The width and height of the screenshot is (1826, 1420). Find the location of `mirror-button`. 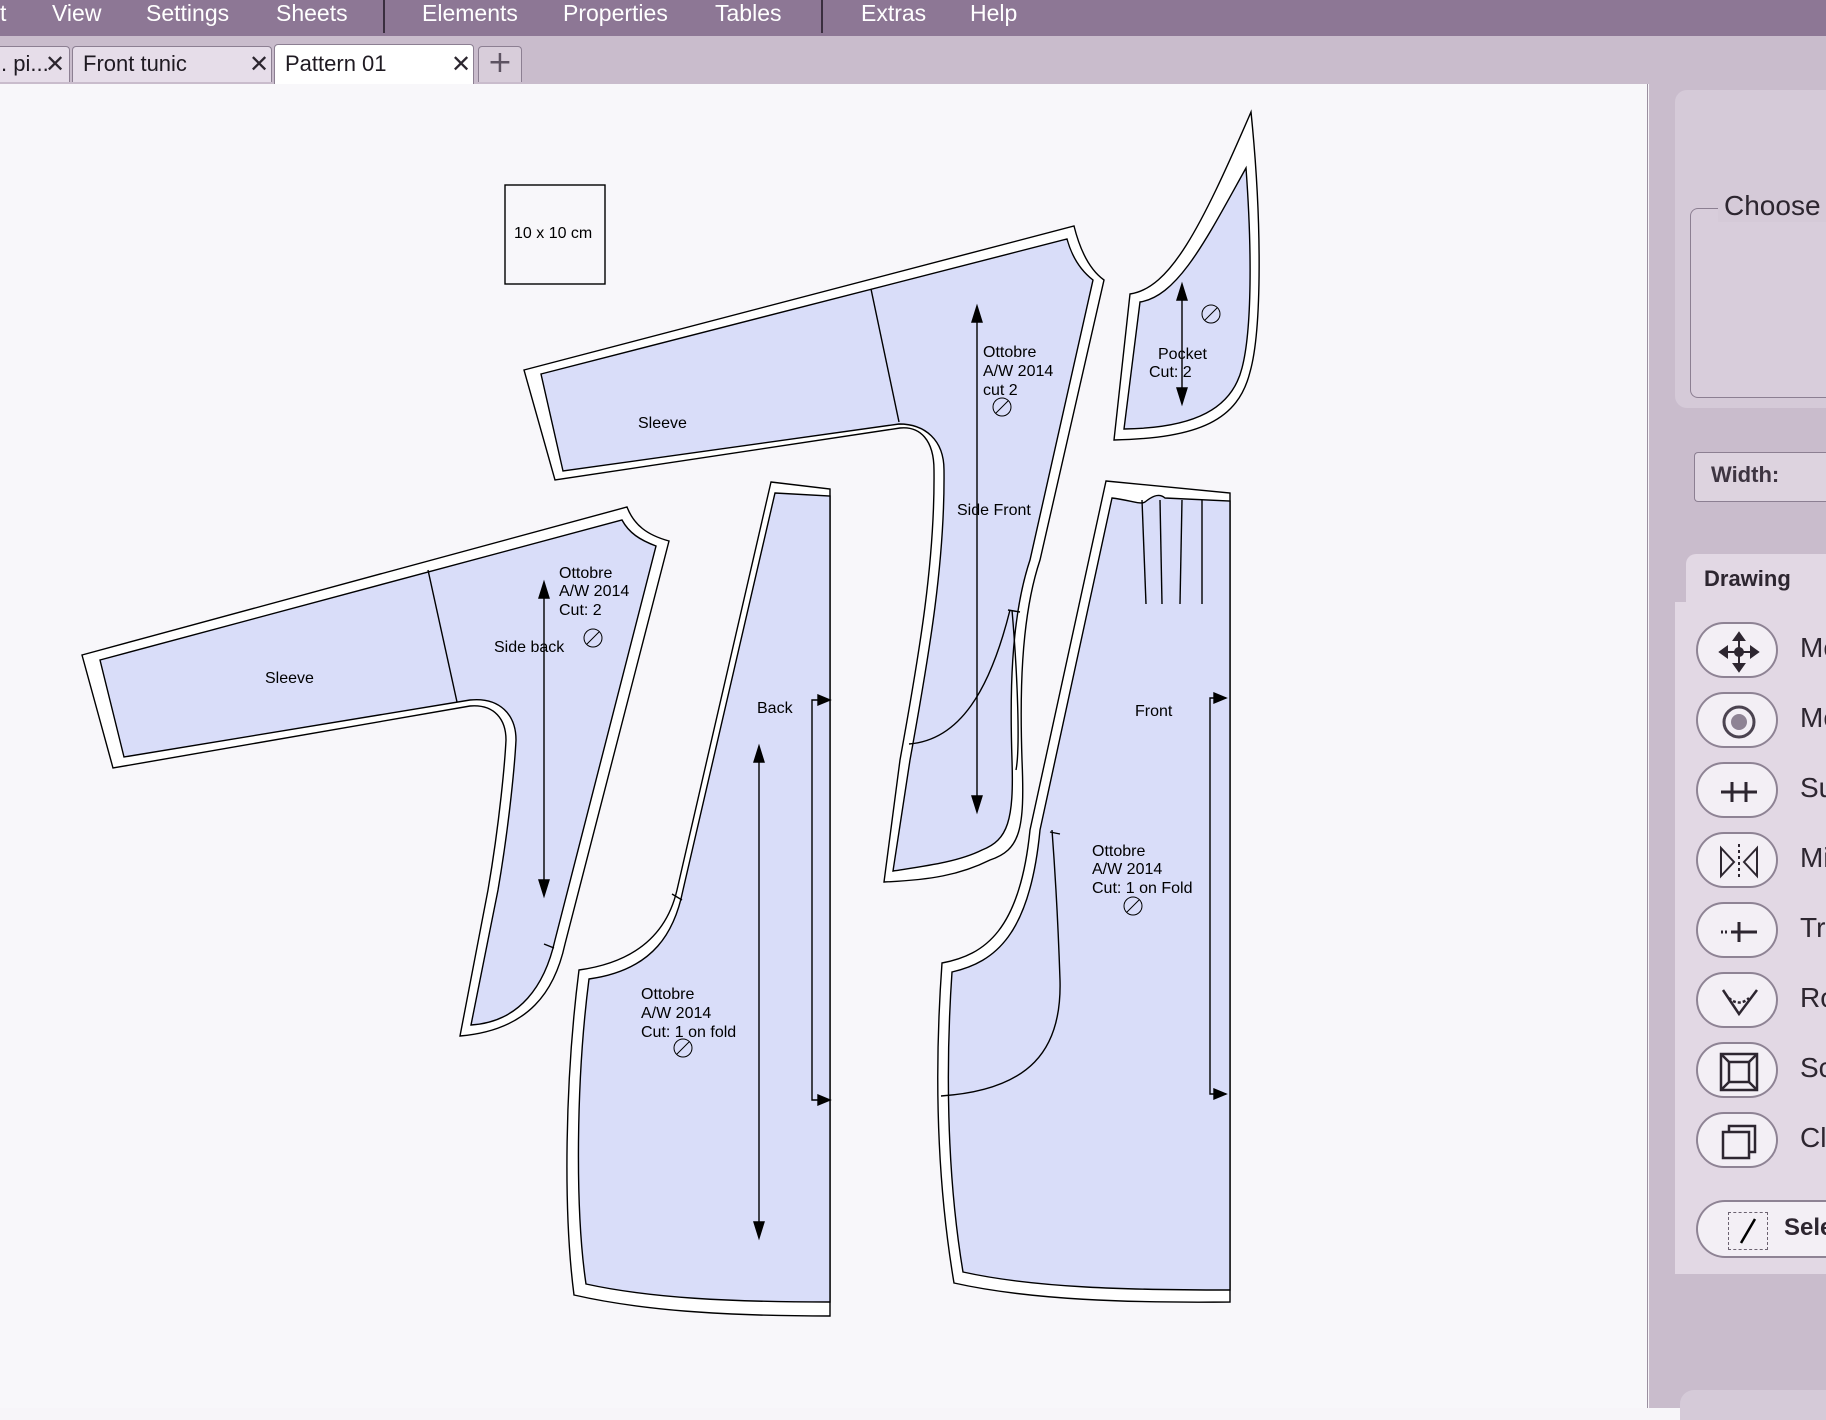

mirror-button is located at coordinates (1737, 860).